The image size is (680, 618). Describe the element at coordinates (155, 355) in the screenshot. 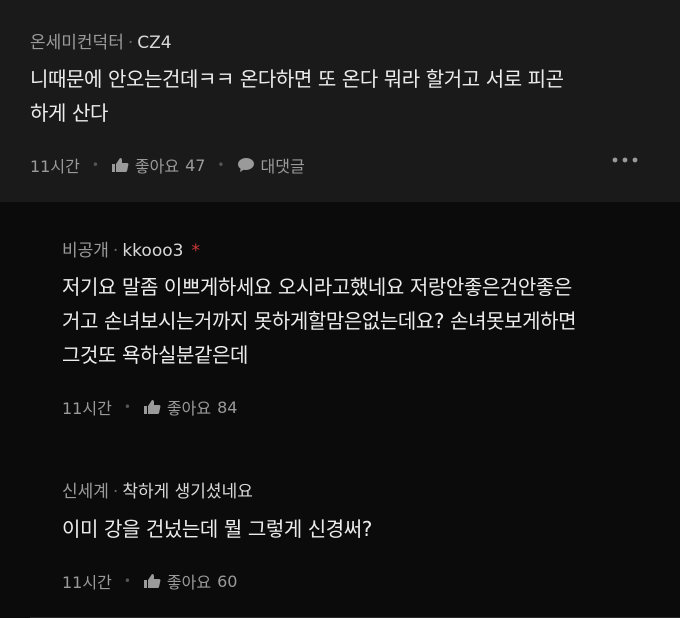

I see `reply-line: 그것또 욕하실분같은데` at that location.